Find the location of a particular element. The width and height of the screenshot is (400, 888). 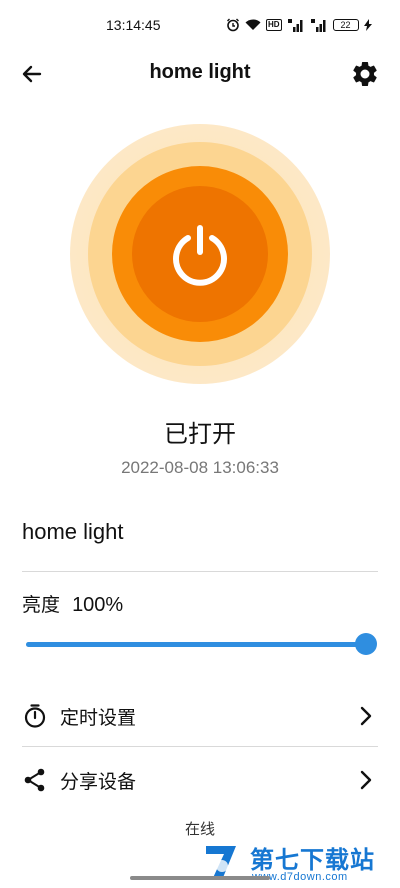

page-title: home light is located at coordinates (200, 72).